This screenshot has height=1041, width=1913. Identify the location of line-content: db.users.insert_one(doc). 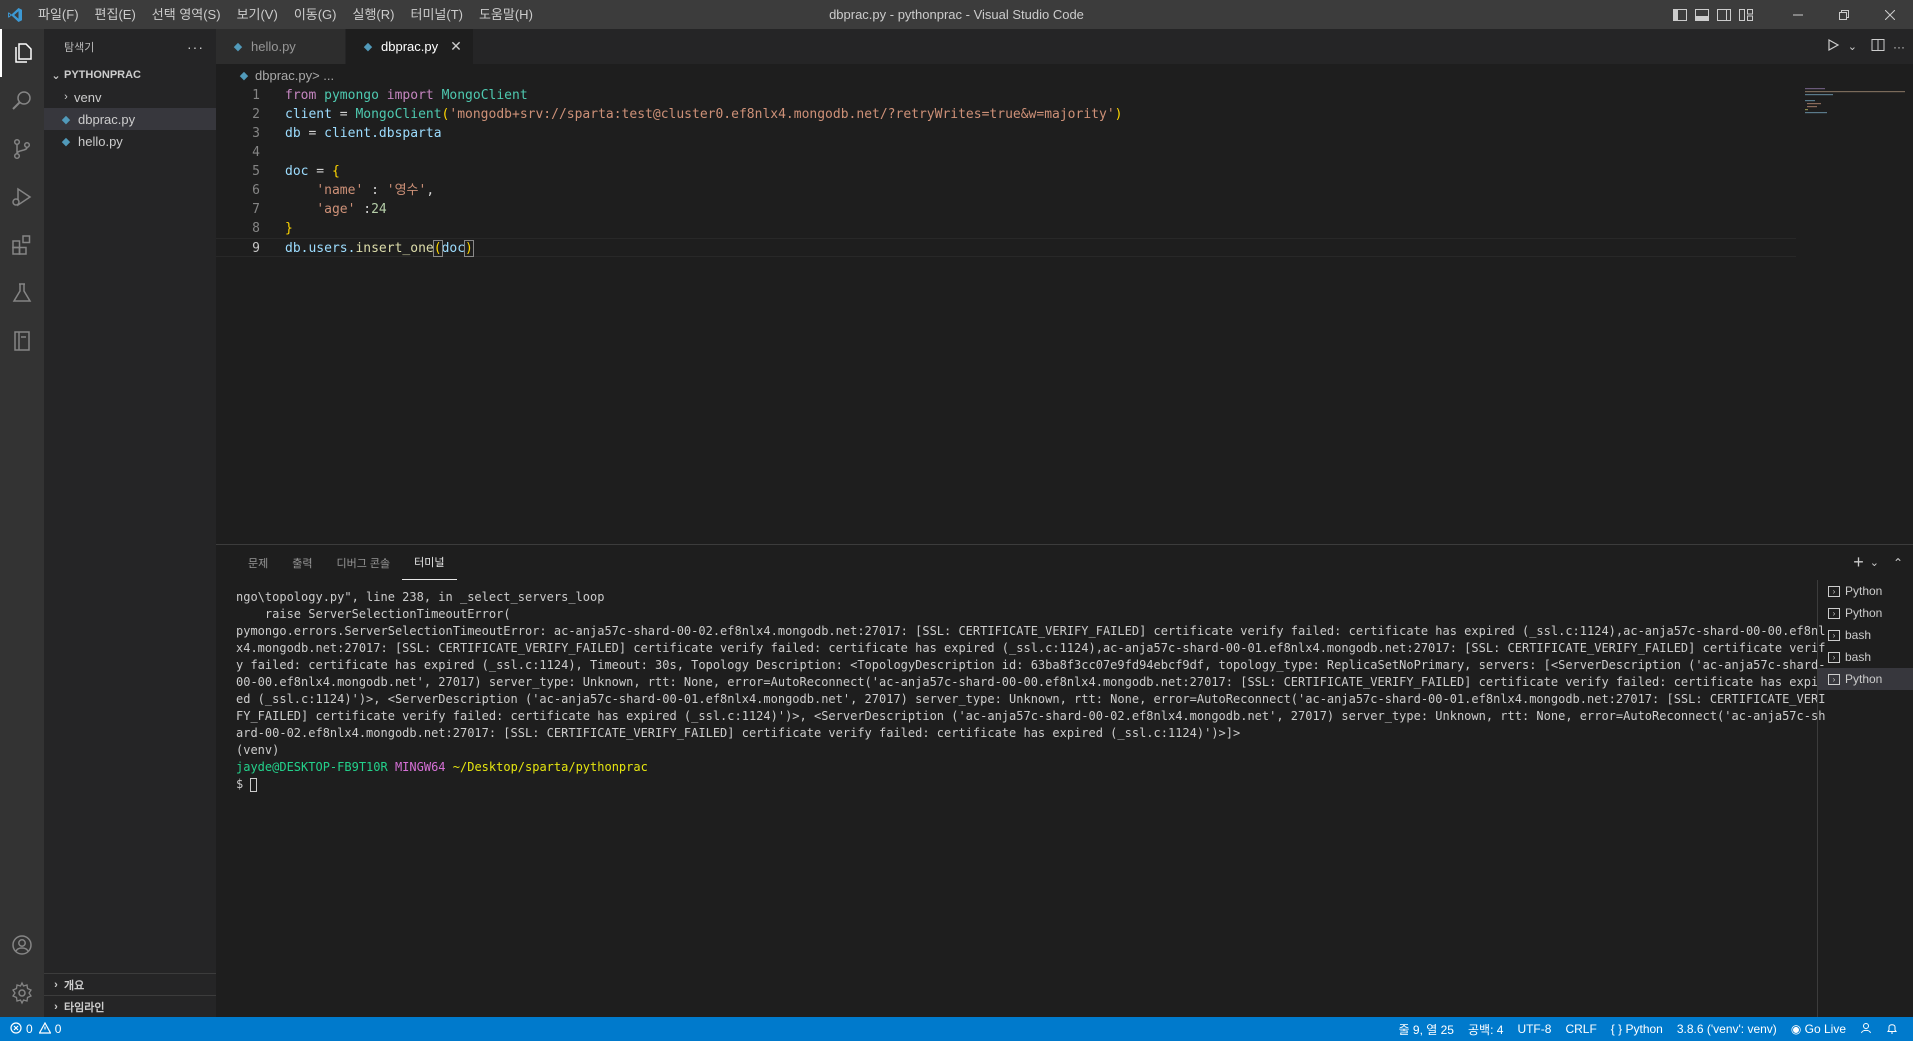
(379, 248).